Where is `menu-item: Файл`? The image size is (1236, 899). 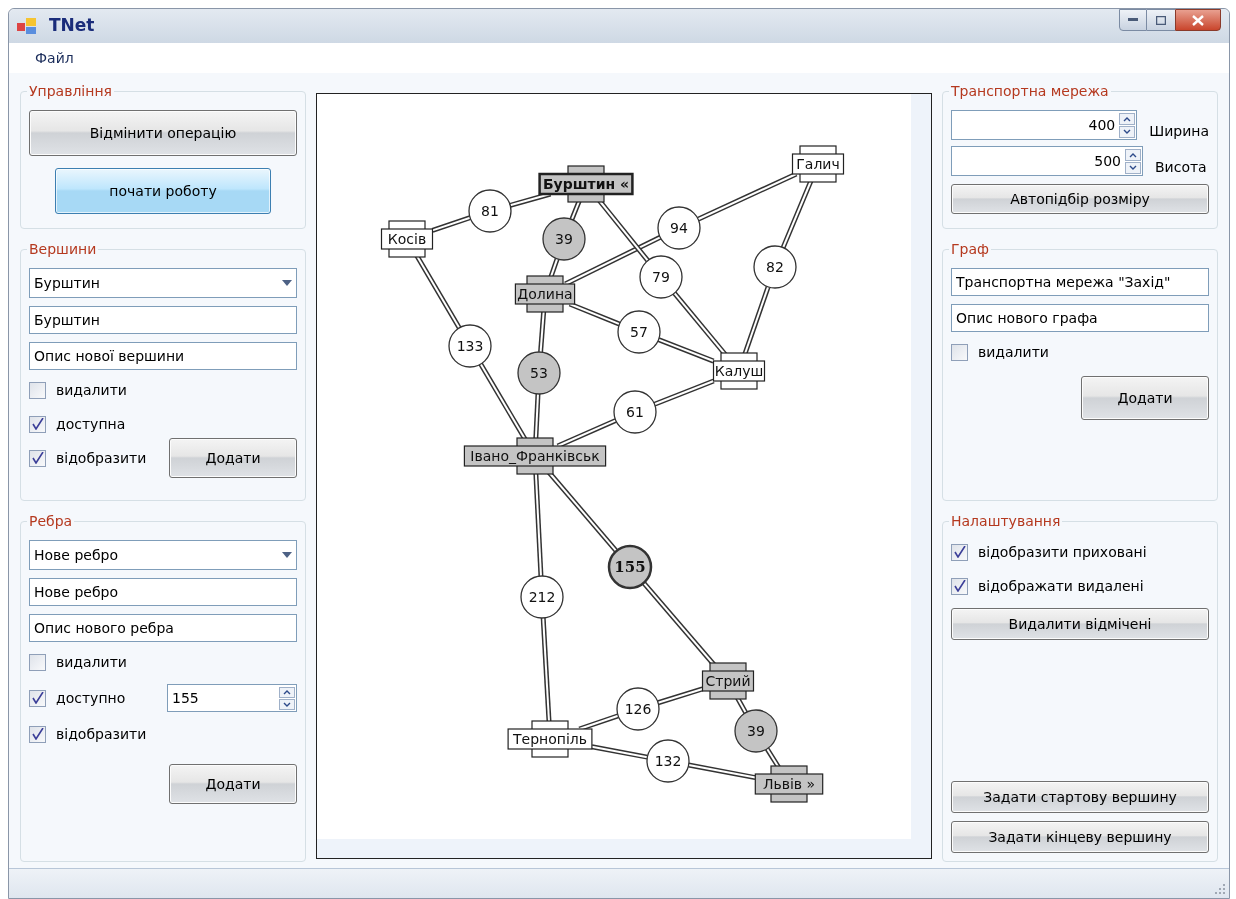
menu-item: Файл is located at coordinates (54, 58).